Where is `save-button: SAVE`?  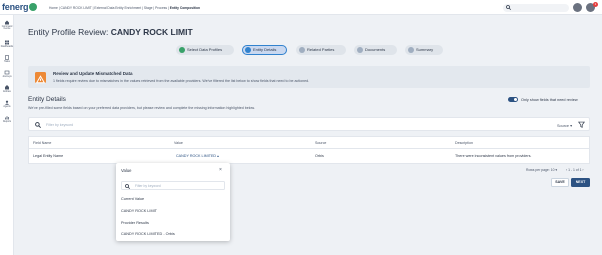
save-button: SAVE is located at coordinates (560, 182).